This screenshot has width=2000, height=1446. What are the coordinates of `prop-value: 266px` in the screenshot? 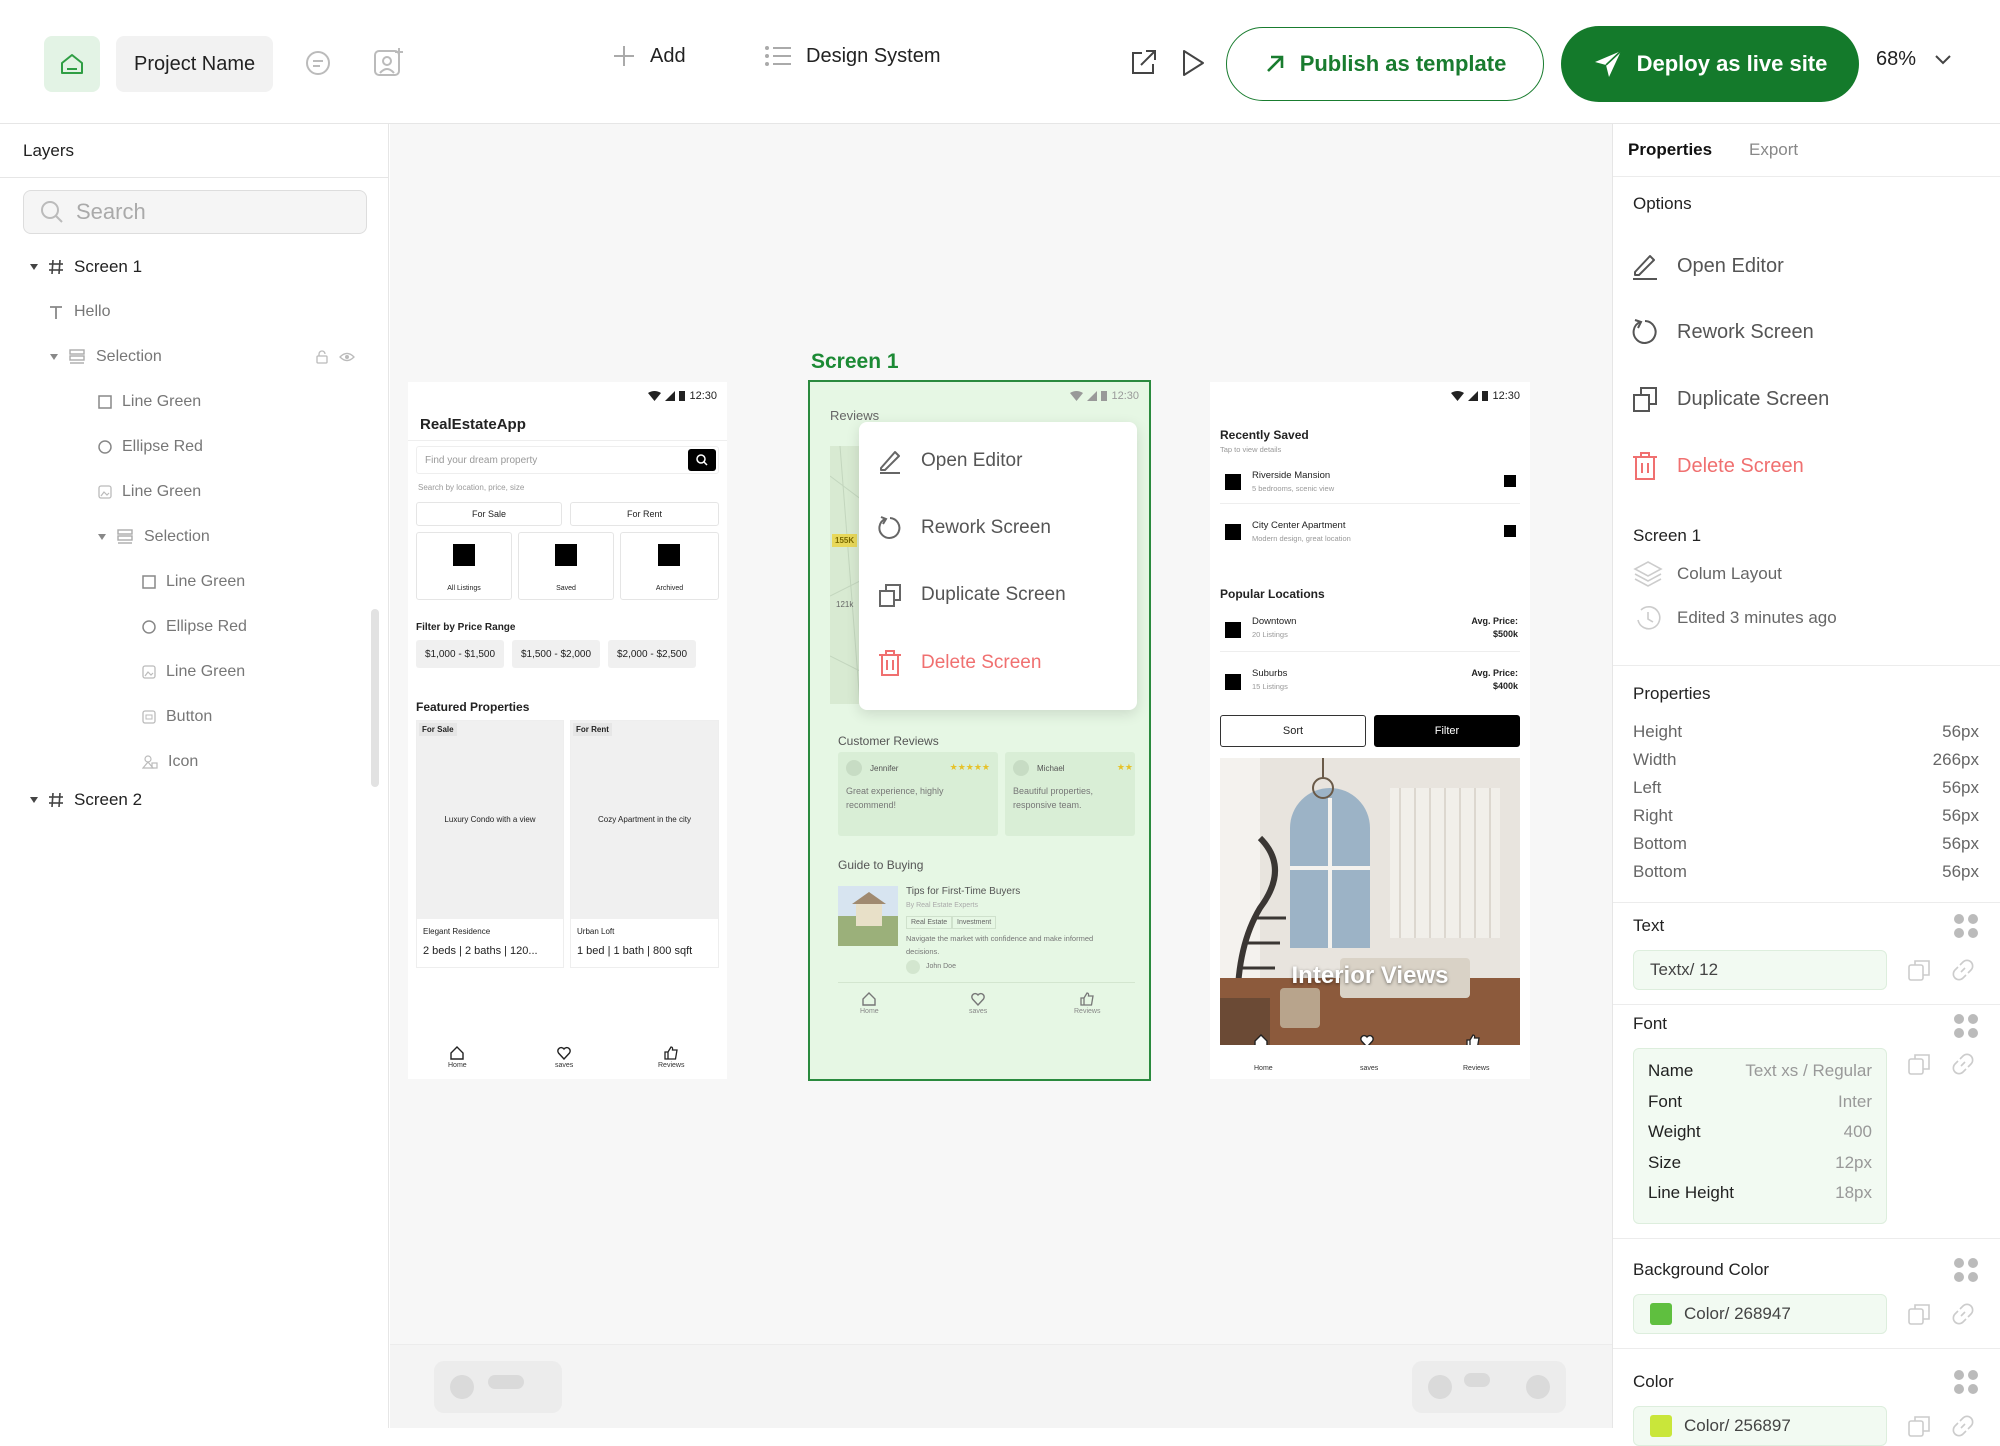 It's located at (1956, 760).